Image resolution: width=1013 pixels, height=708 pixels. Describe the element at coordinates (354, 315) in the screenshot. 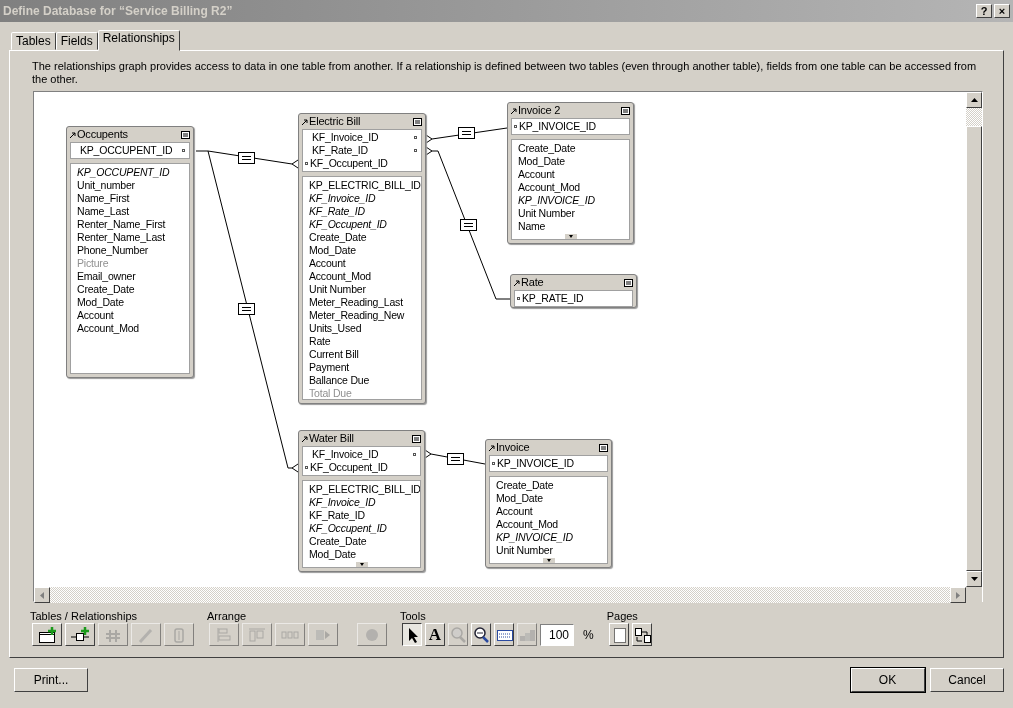

I see `field-name: Meter_Reading_New` at that location.